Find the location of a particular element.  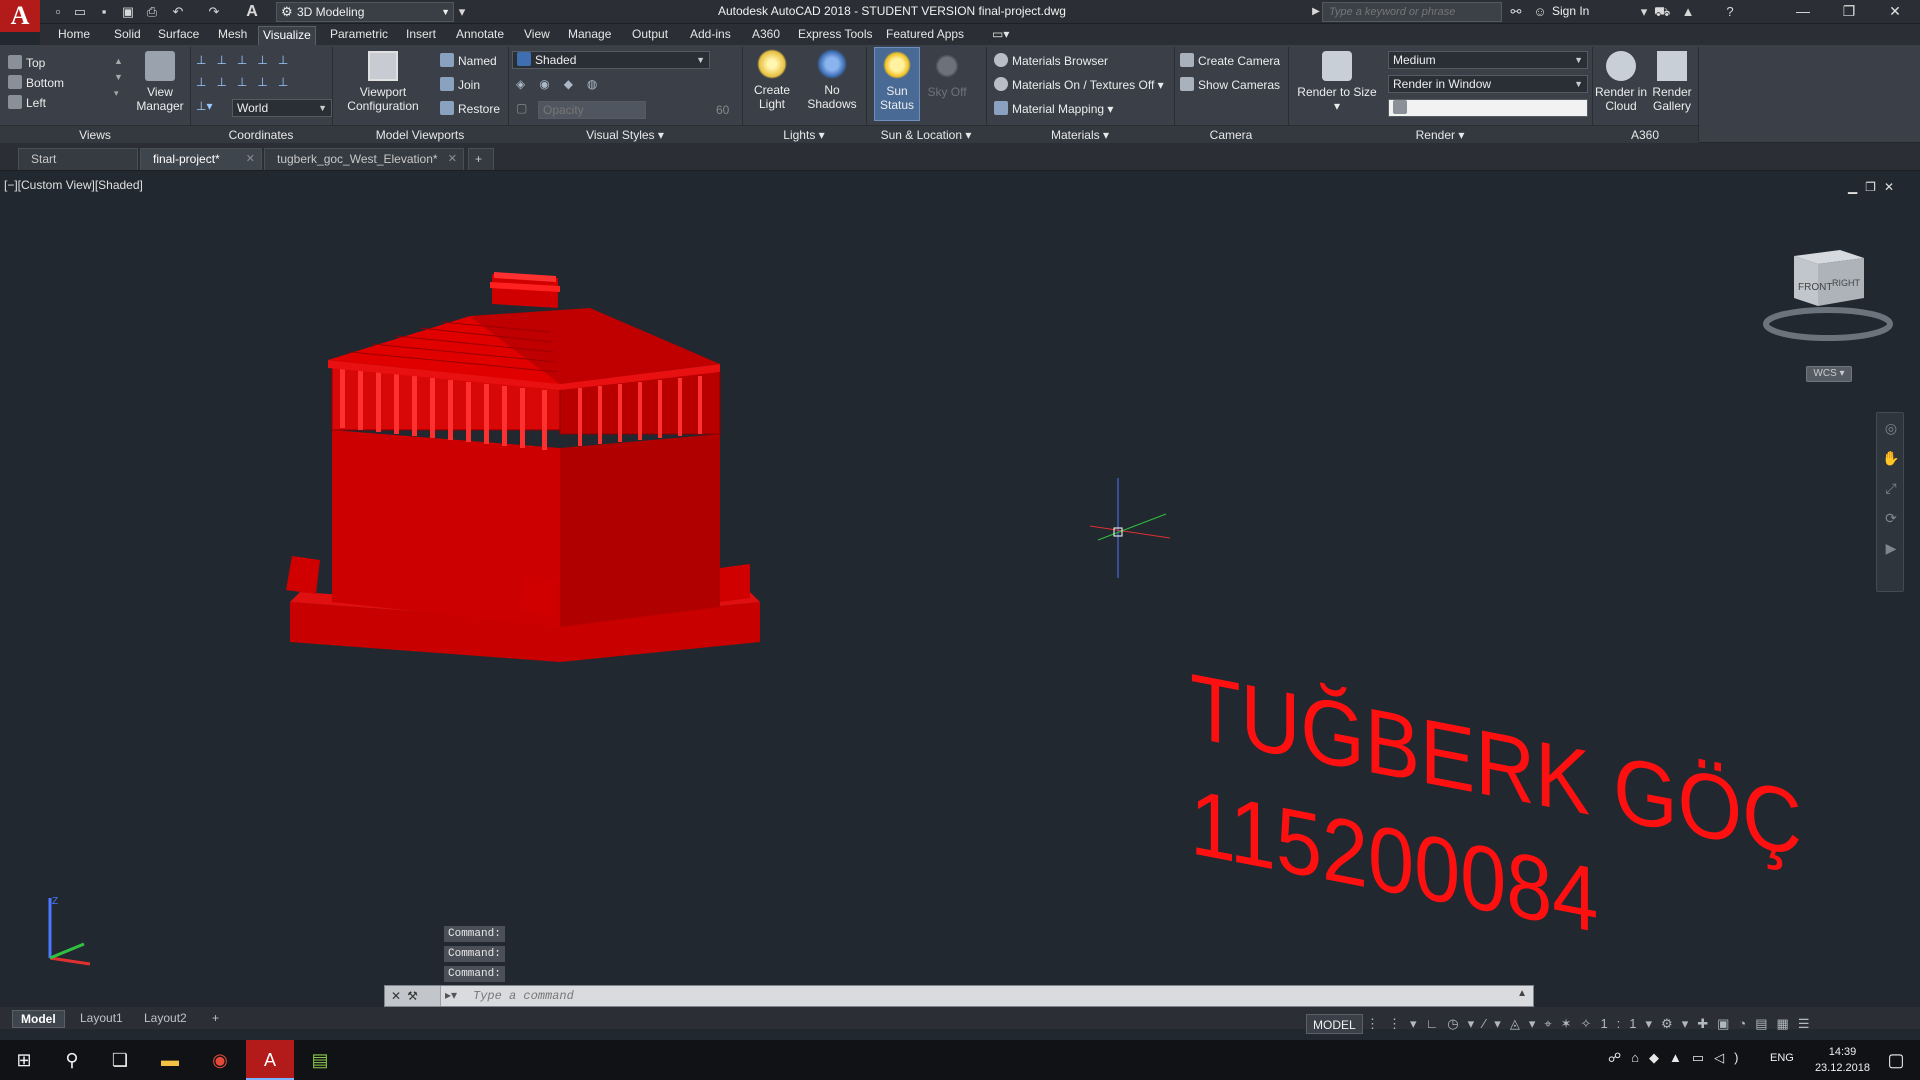

windows-start-icon: ⊞ is located at coordinates (24, 1060).